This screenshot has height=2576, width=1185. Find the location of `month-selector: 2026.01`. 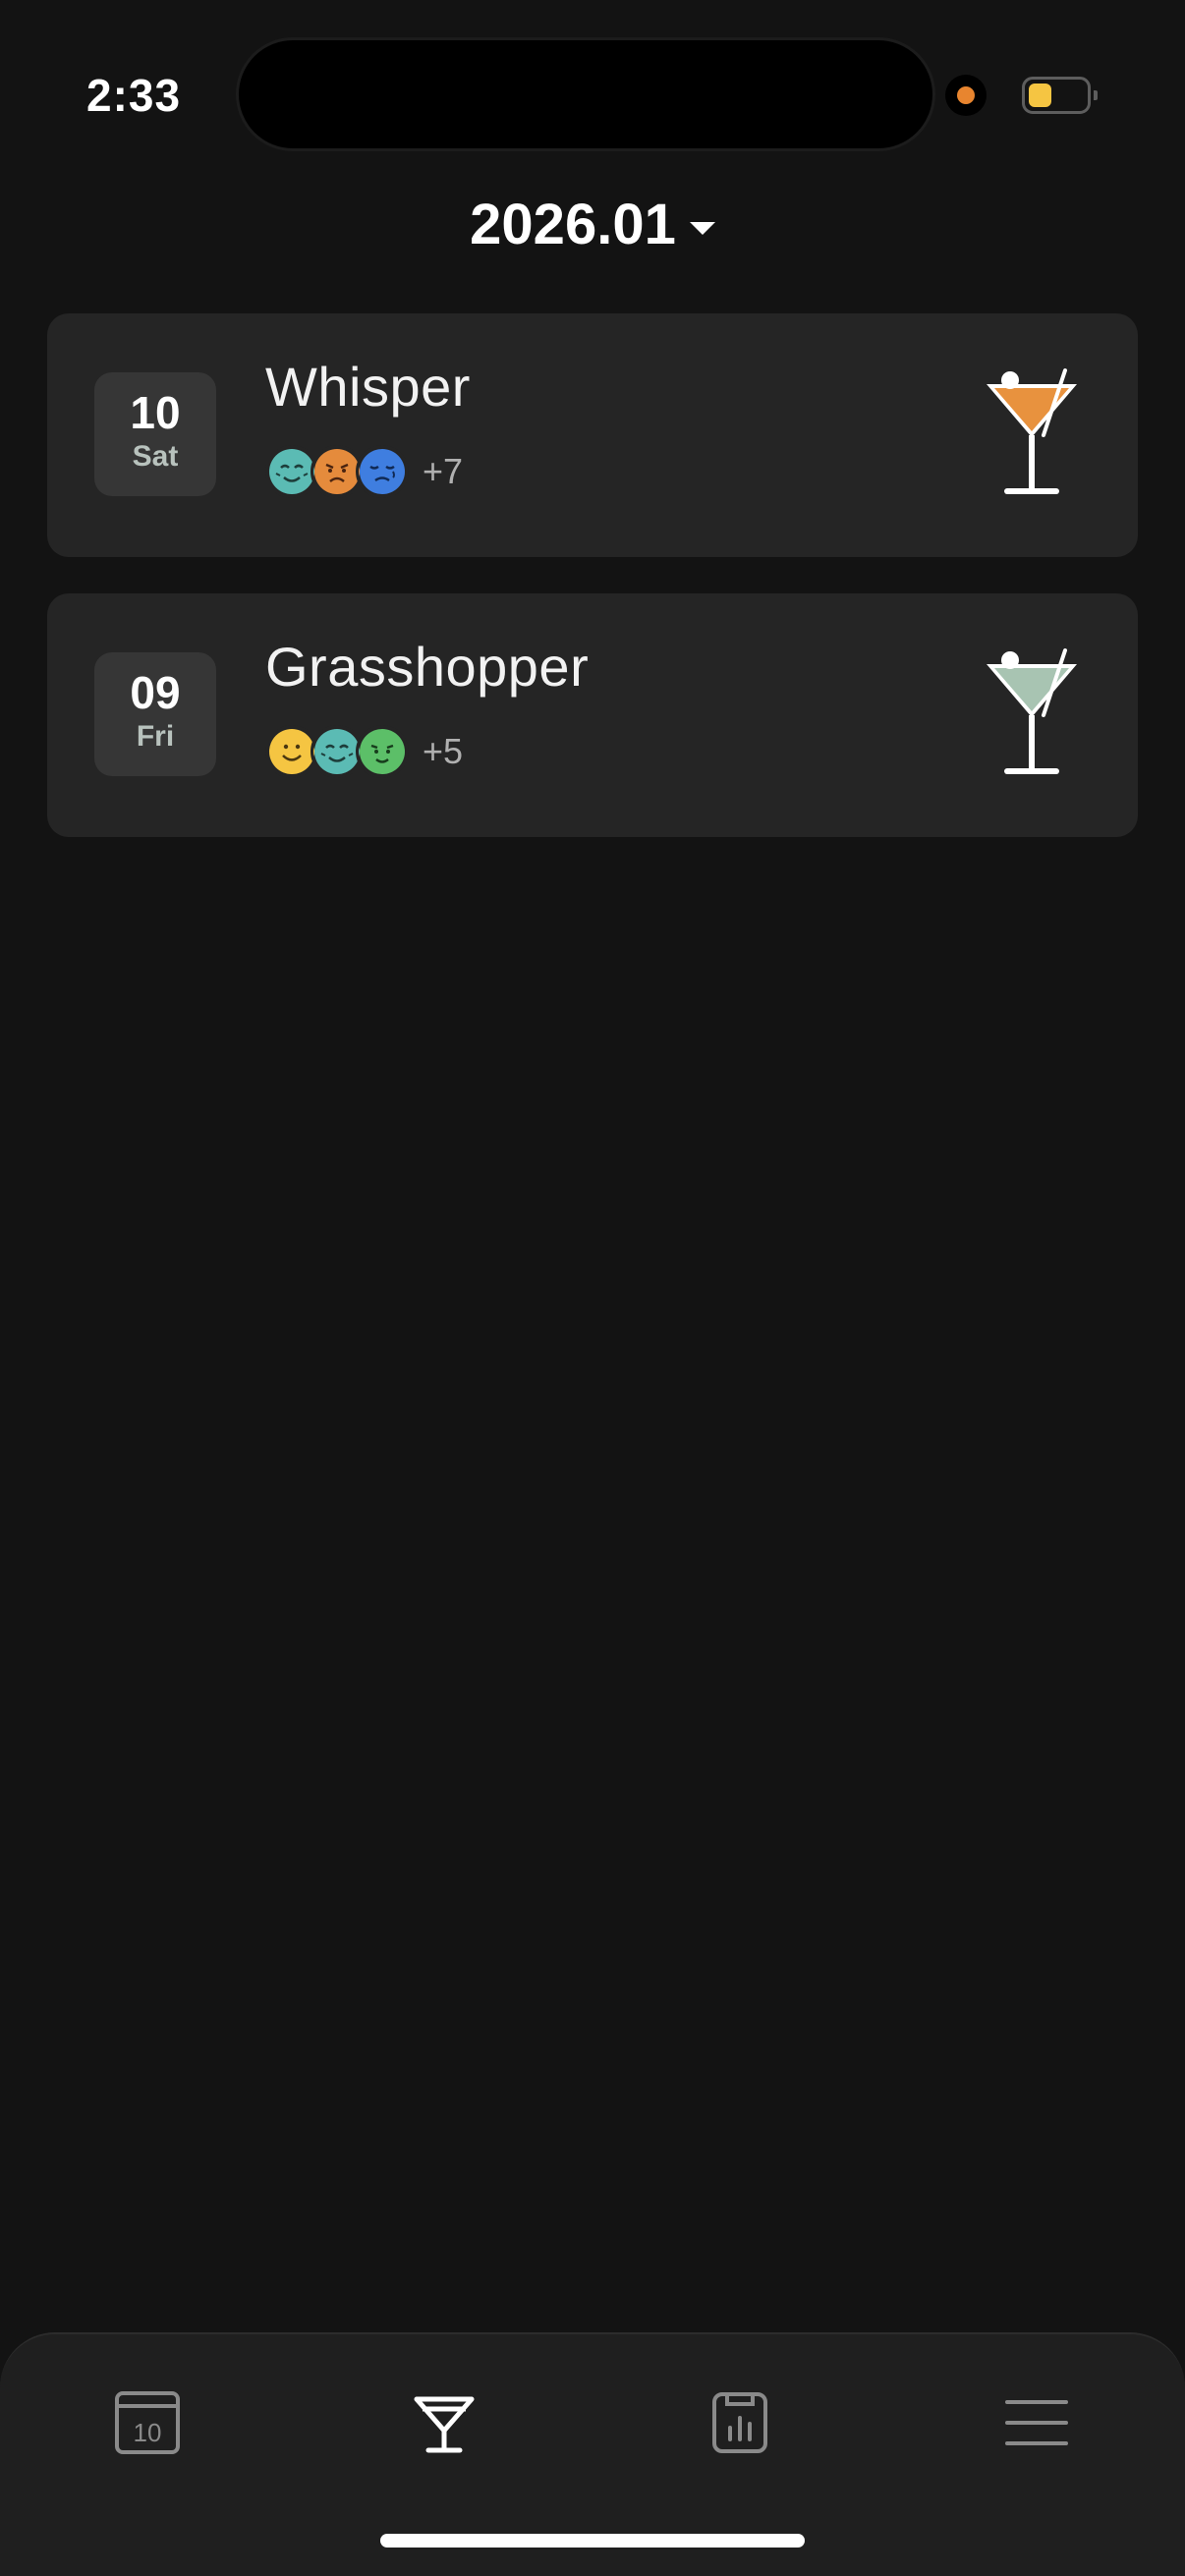

month-selector: 2026.01 is located at coordinates (592, 224).